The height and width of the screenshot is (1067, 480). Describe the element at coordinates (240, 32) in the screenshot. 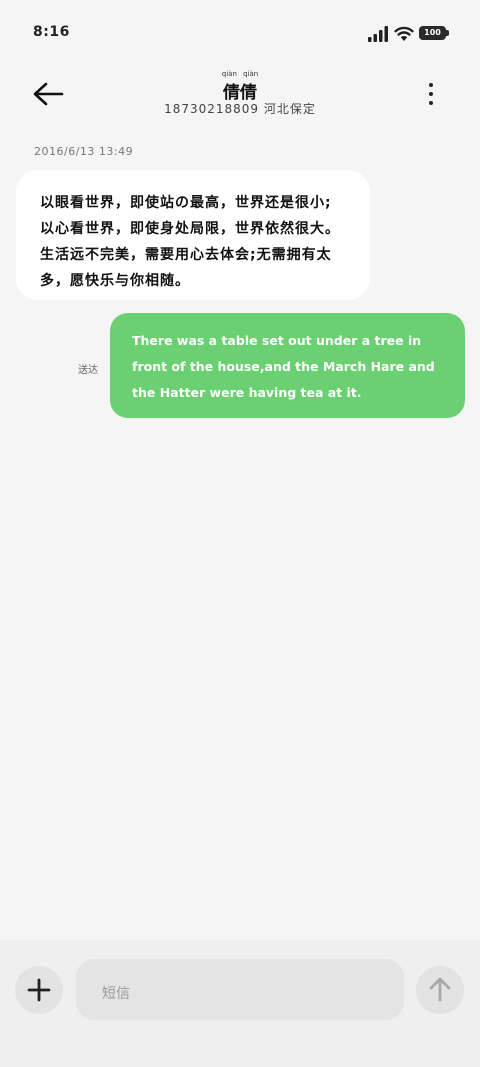

I see `status-bar: 8:16 100` at that location.